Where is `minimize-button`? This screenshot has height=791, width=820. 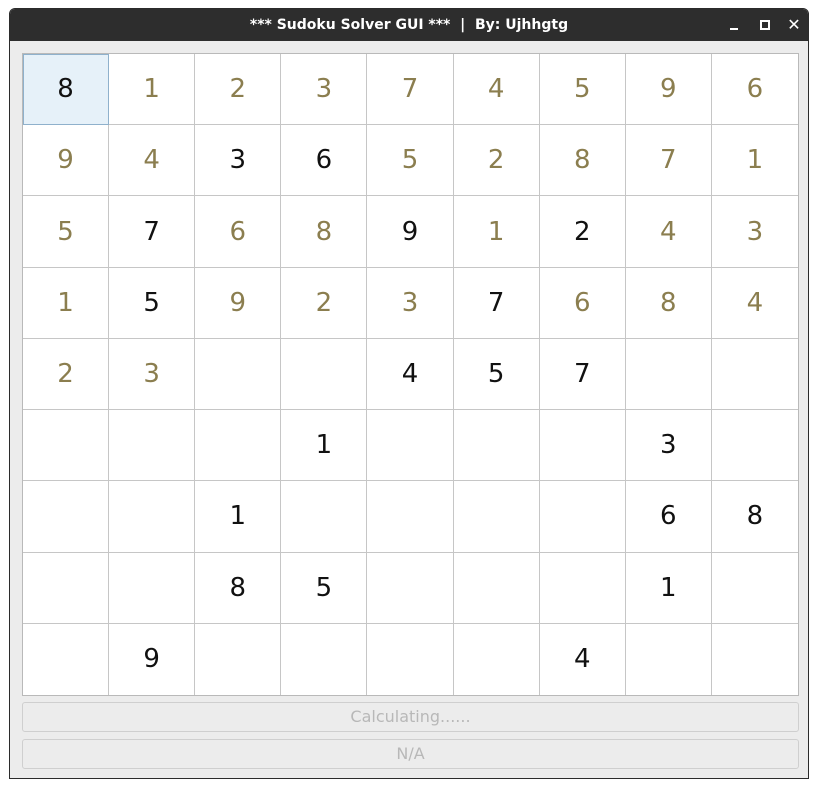
minimize-button is located at coordinates (734, 25).